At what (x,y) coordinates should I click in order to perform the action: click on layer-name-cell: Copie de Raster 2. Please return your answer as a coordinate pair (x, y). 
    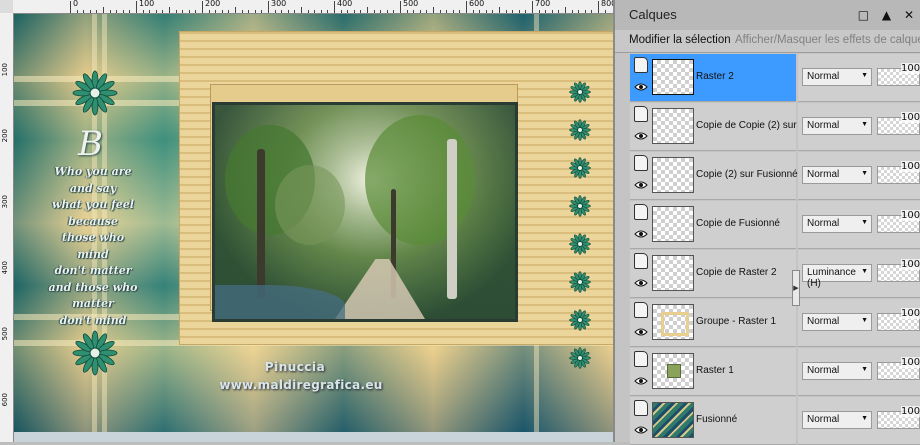
    Looking at the image, I should click on (713, 274).